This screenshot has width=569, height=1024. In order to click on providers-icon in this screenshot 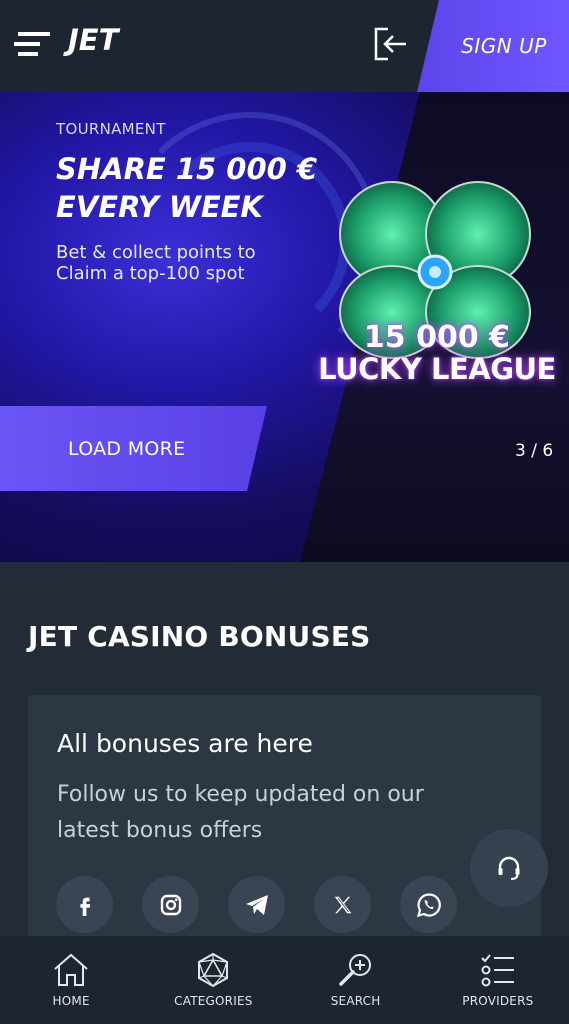, I will do `click(497, 970)`.